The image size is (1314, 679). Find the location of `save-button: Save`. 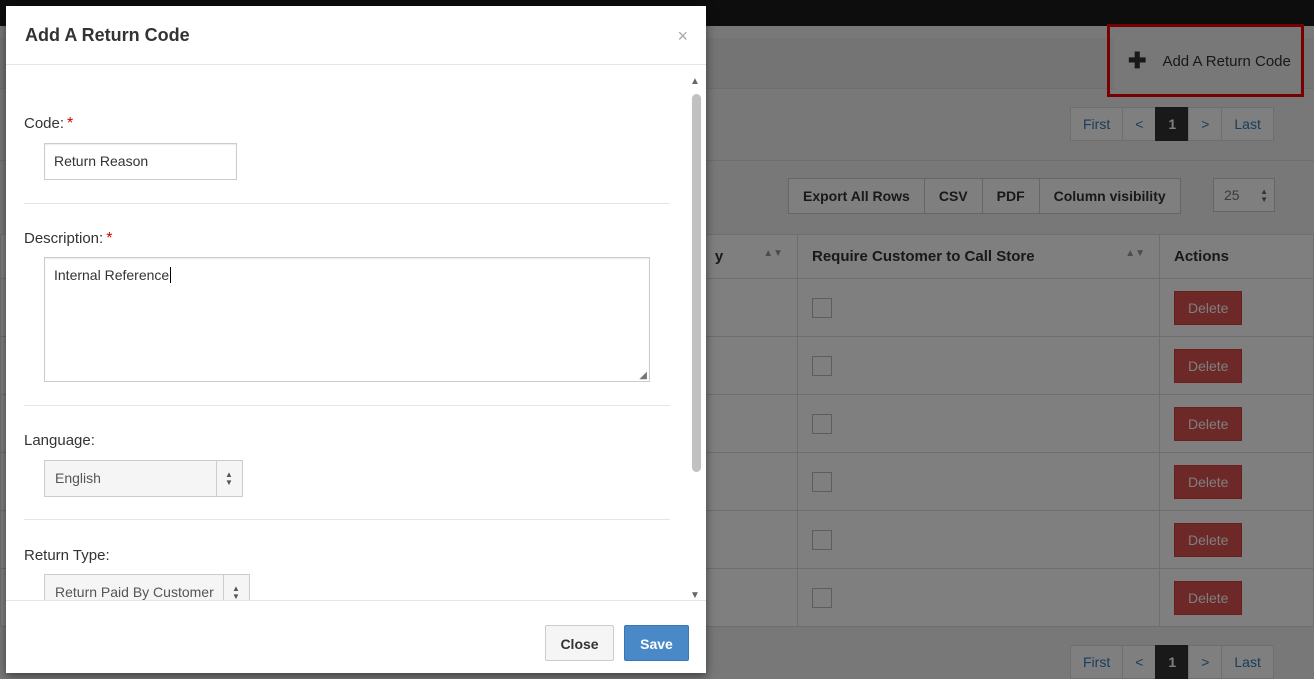

save-button: Save is located at coordinates (656, 643).